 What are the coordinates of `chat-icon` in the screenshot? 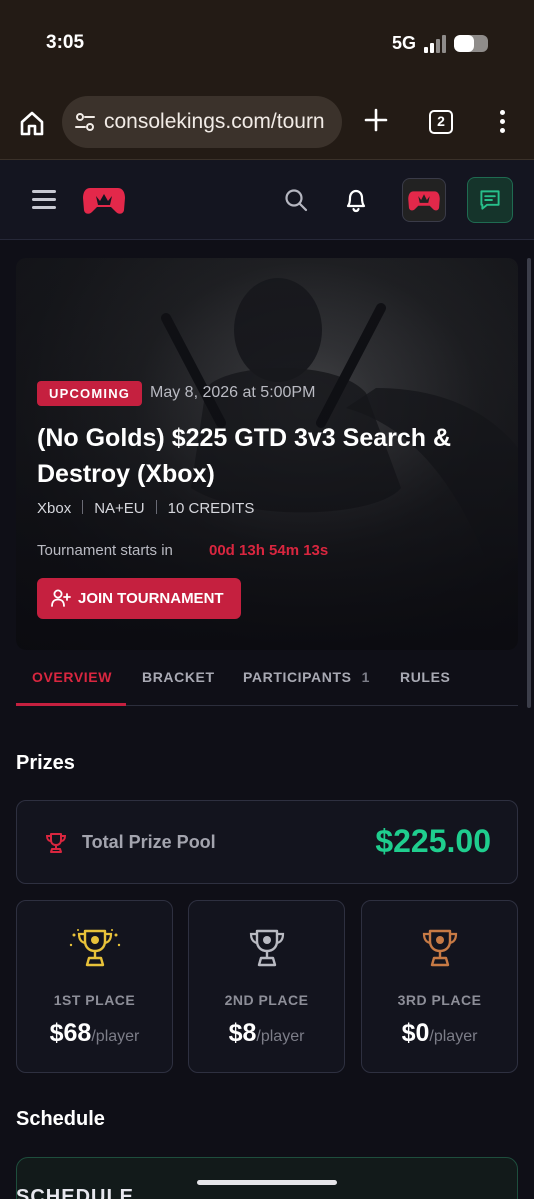 It's located at (490, 200).